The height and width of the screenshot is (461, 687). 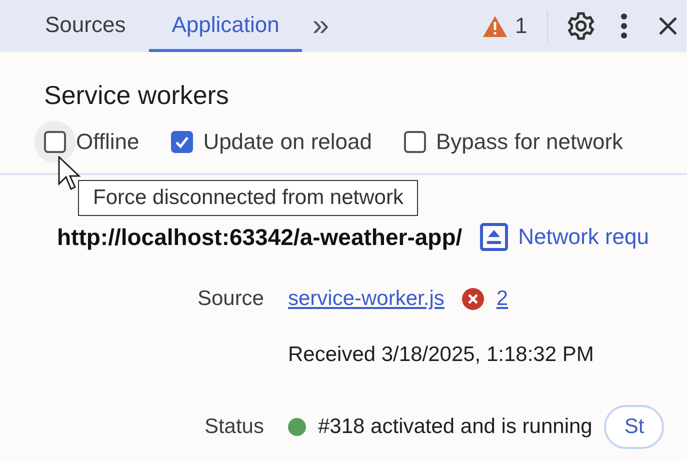 What do you see at coordinates (225, 26) in the screenshot?
I see `tab: Application` at bounding box center [225, 26].